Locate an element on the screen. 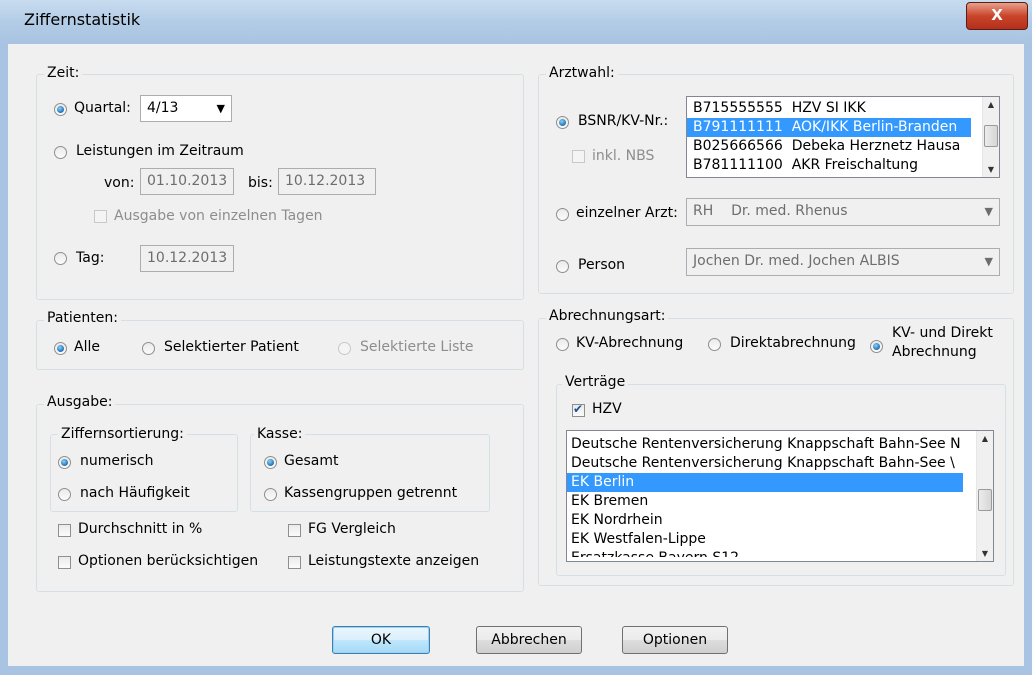 This screenshot has height=675, width=1032. list-item: B781111100 AKR Freischaltung is located at coordinates (843, 165).